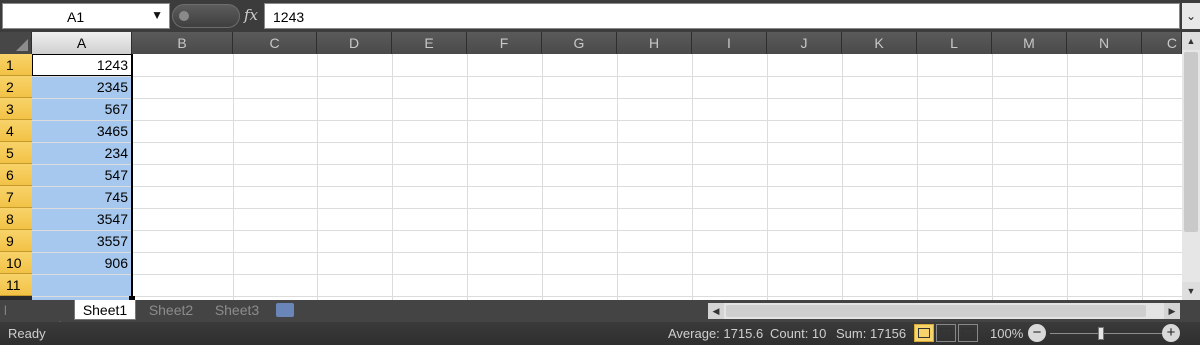  Describe the element at coordinates (251, 15) in the screenshot. I see `insert-function-icon: fx` at that location.